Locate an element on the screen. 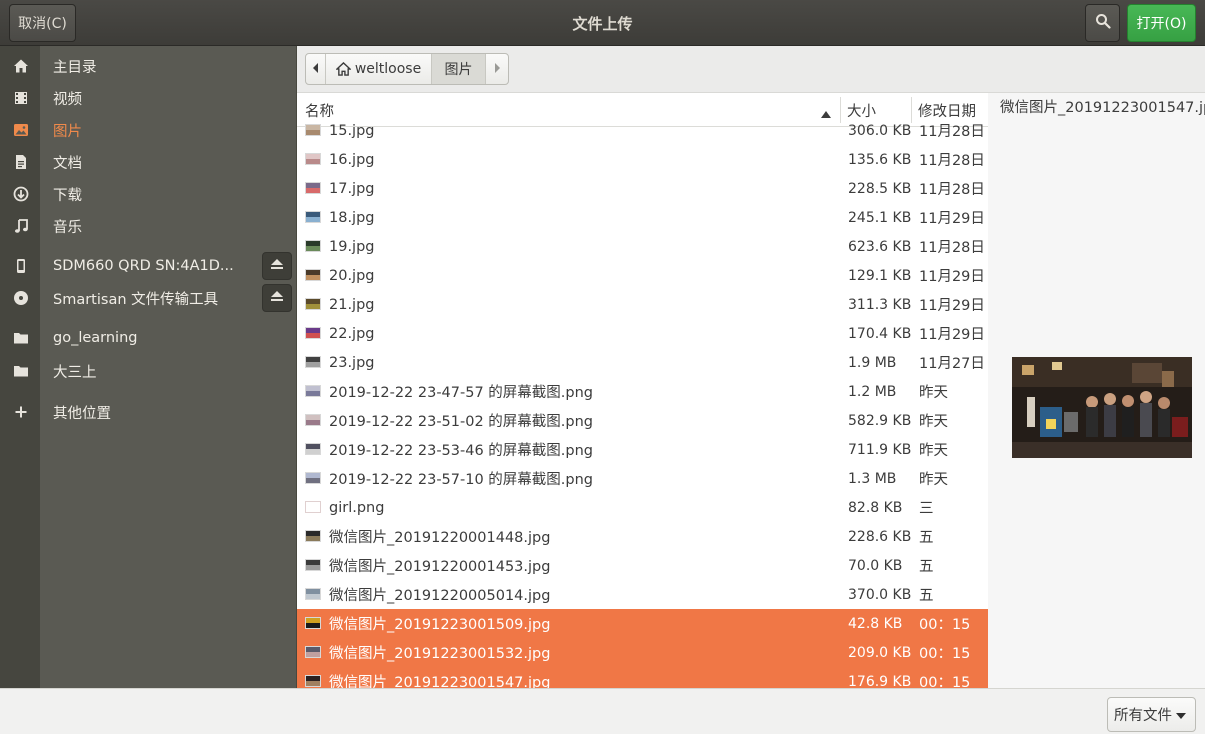  file-type-filter-dropdown: 所有文件 is located at coordinates (1151, 714).